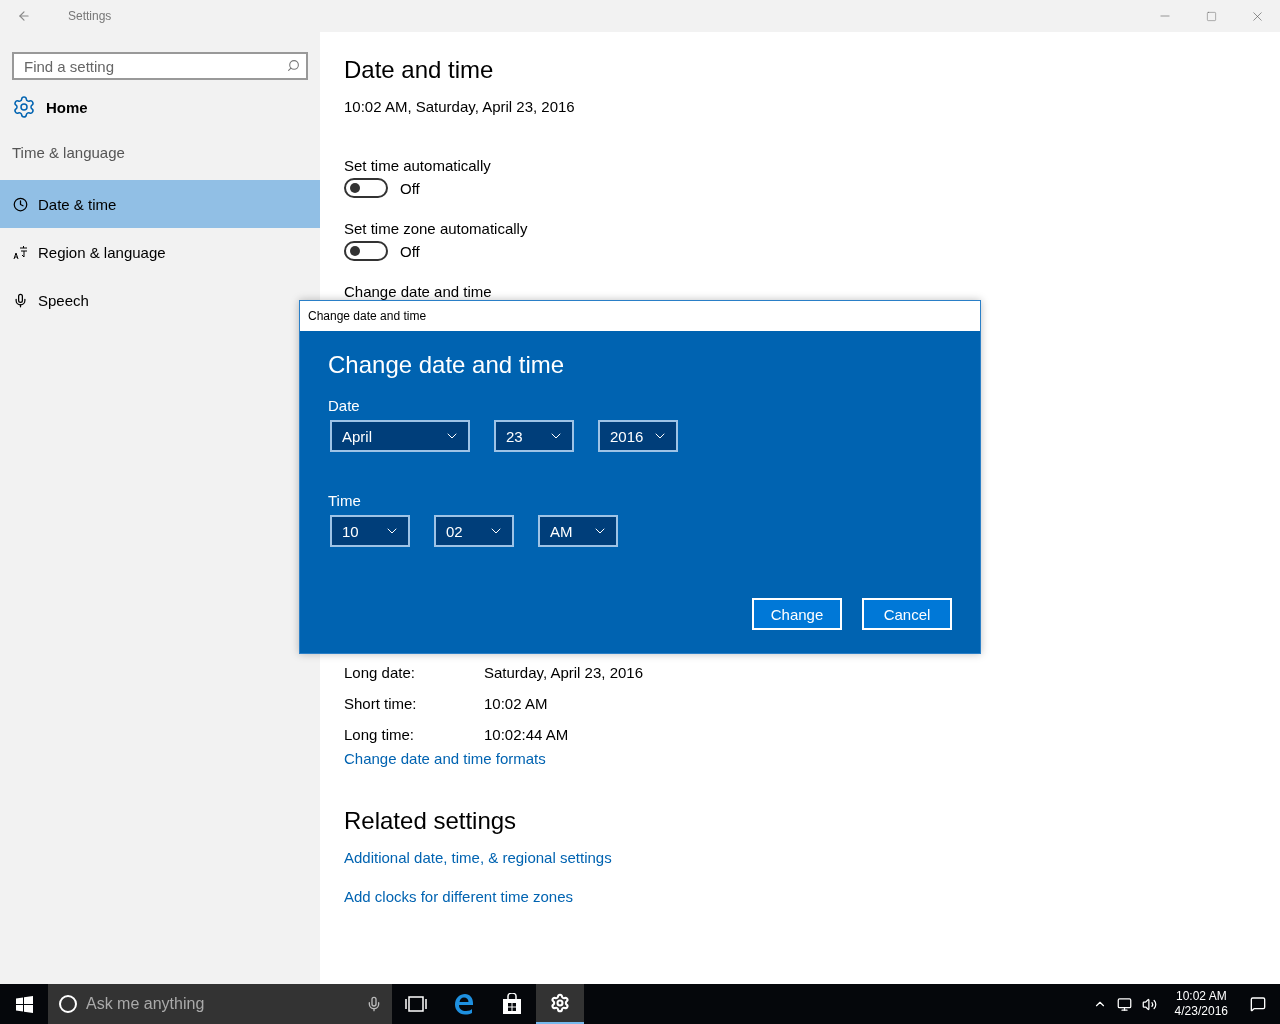 The image size is (1280, 1024). What do you see at coordinates (534, 436) in the screenshot?
I see `dropdown: 23` at bounding box center [534, 436].